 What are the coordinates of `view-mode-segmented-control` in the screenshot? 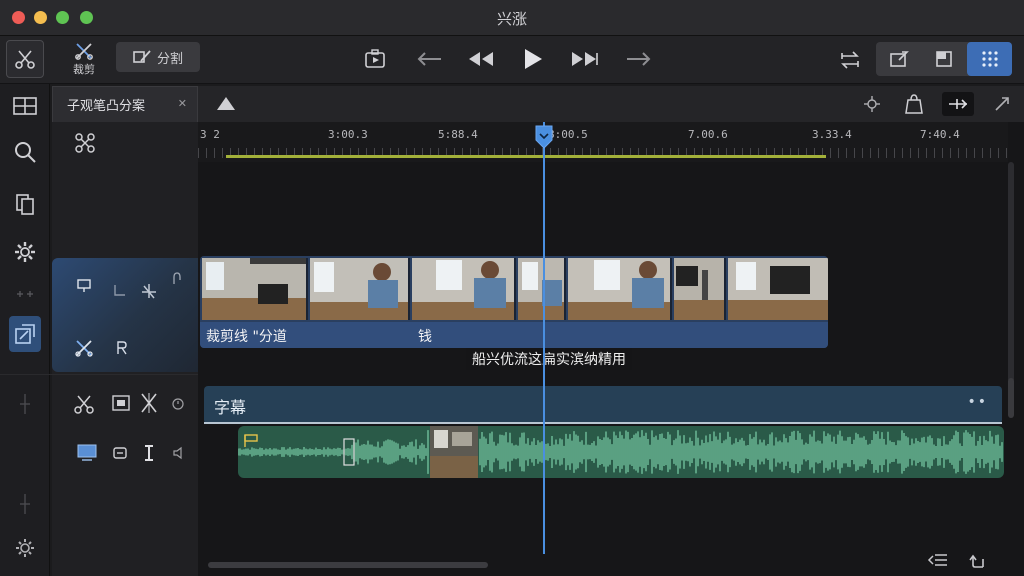 It's located at (944, 59).